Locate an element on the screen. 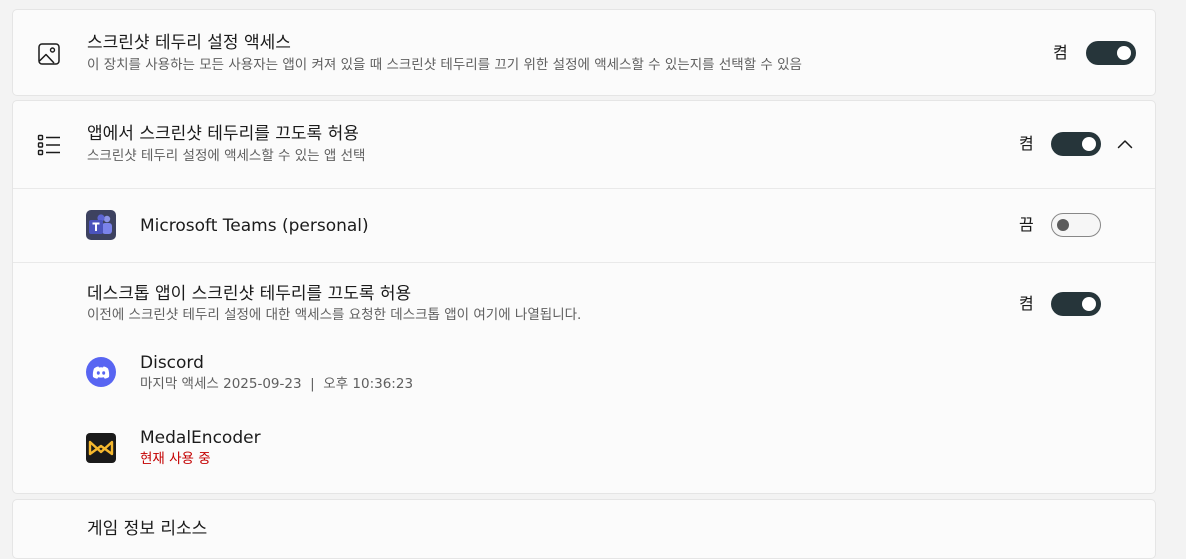 This screenshot has width=1186, height=559. image-frame-icon is located at coordinates (49, 54).